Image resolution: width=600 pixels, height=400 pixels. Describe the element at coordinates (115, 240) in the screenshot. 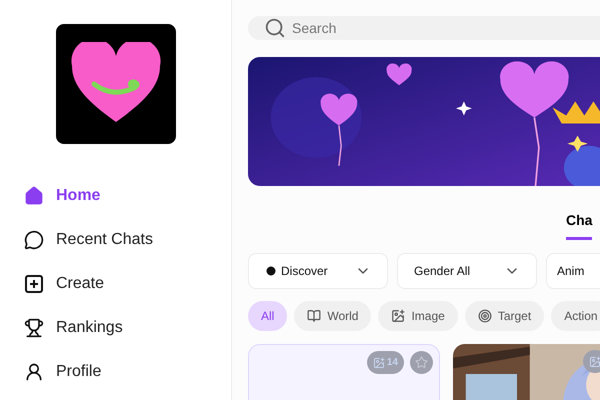

I see `sidebar-item: Recent Chats` at that location.